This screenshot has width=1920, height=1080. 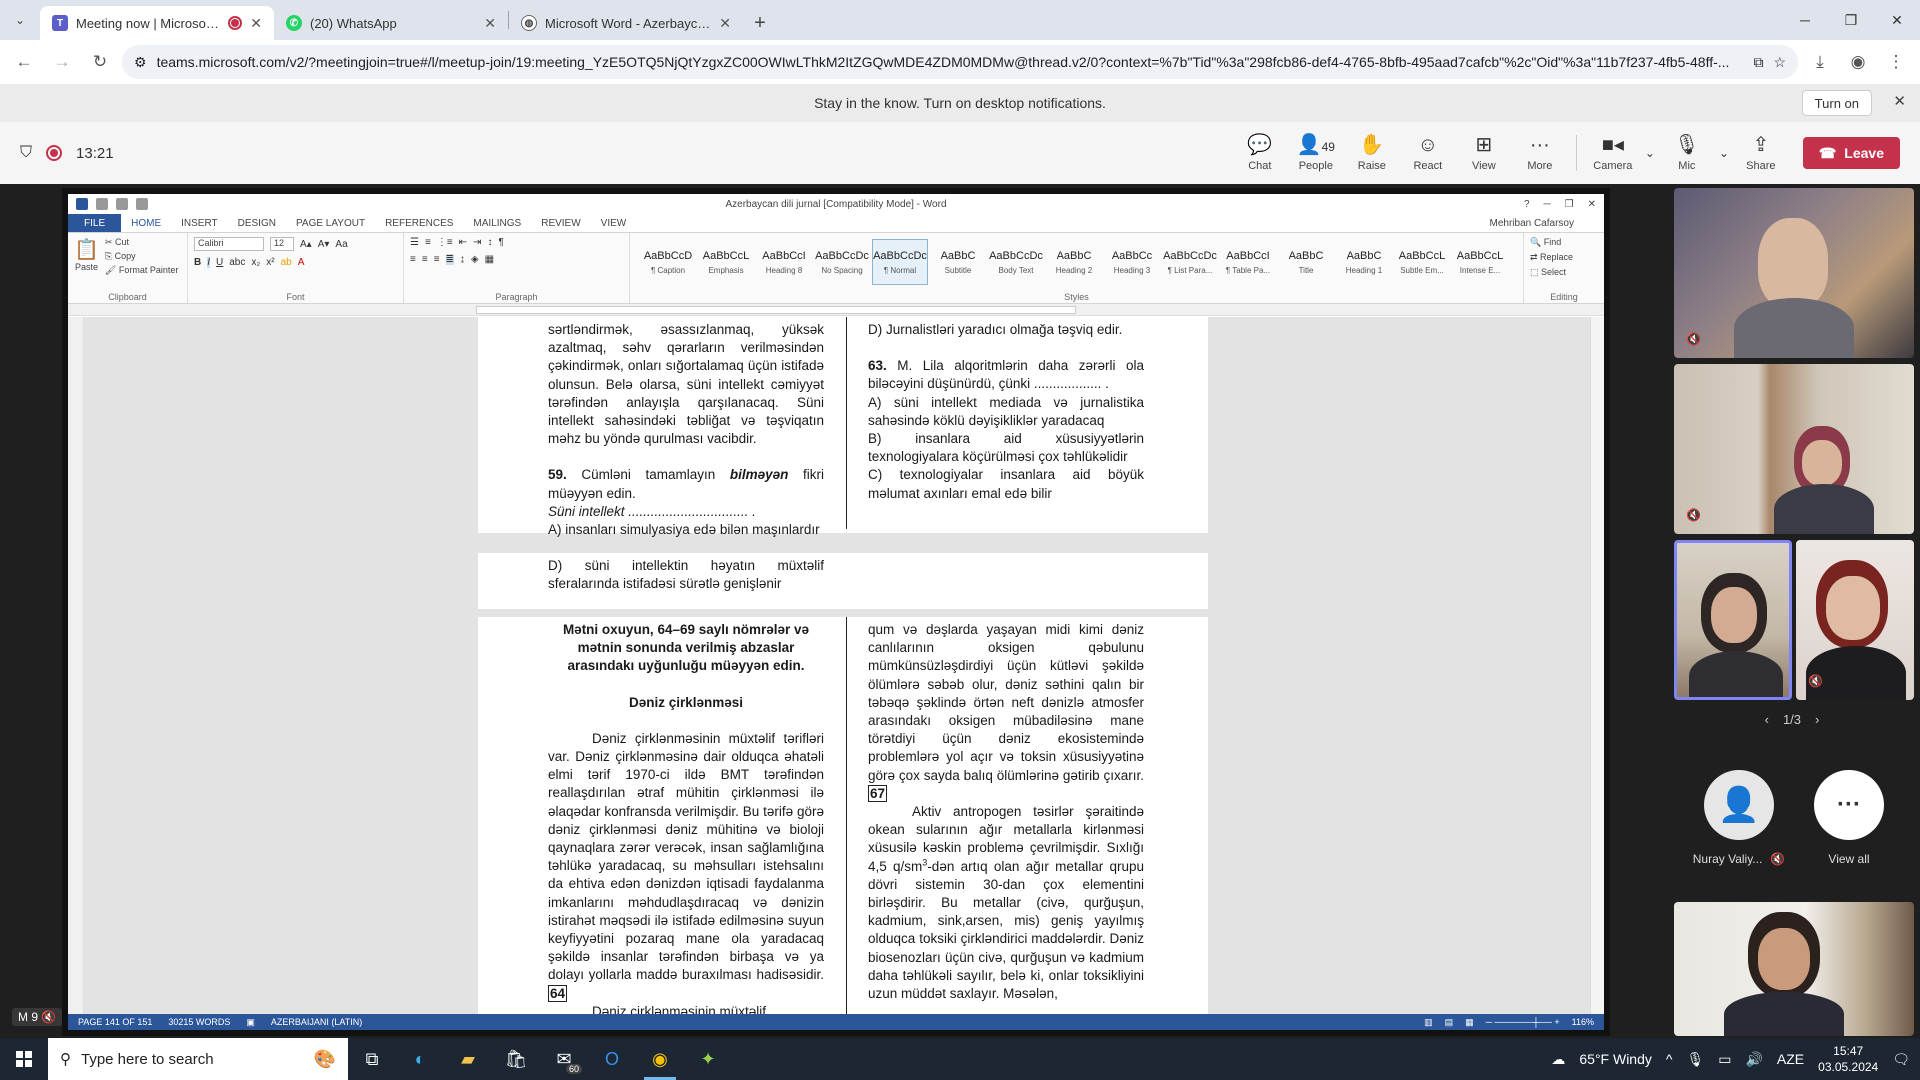 What do you see at coordinates (449, 259) in the screenshot?
I see `justify-icon: ≣` at bounding box center [449, 259].